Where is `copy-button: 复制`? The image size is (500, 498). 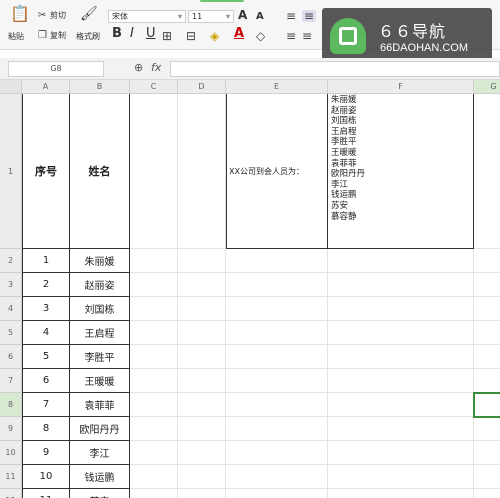
copy-button: 复制 is located at coordinates (58, 36).